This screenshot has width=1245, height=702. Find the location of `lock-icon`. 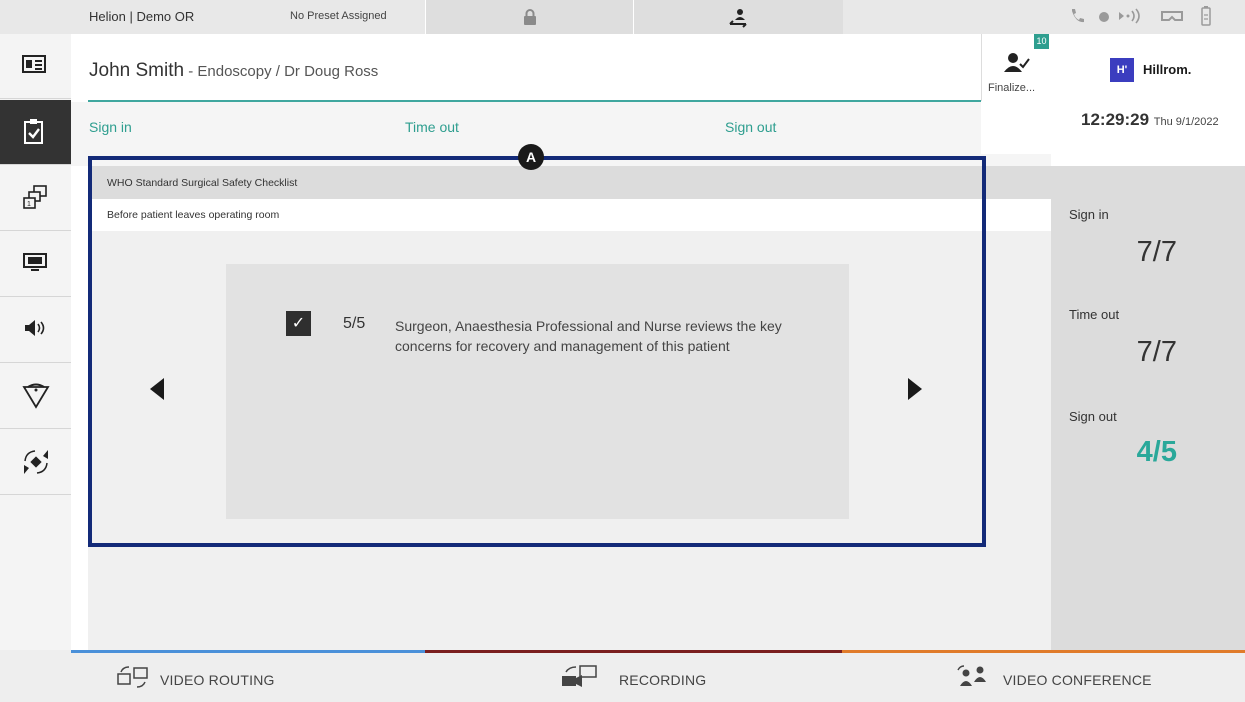

lock-icon is located at coordinates (530, 17).